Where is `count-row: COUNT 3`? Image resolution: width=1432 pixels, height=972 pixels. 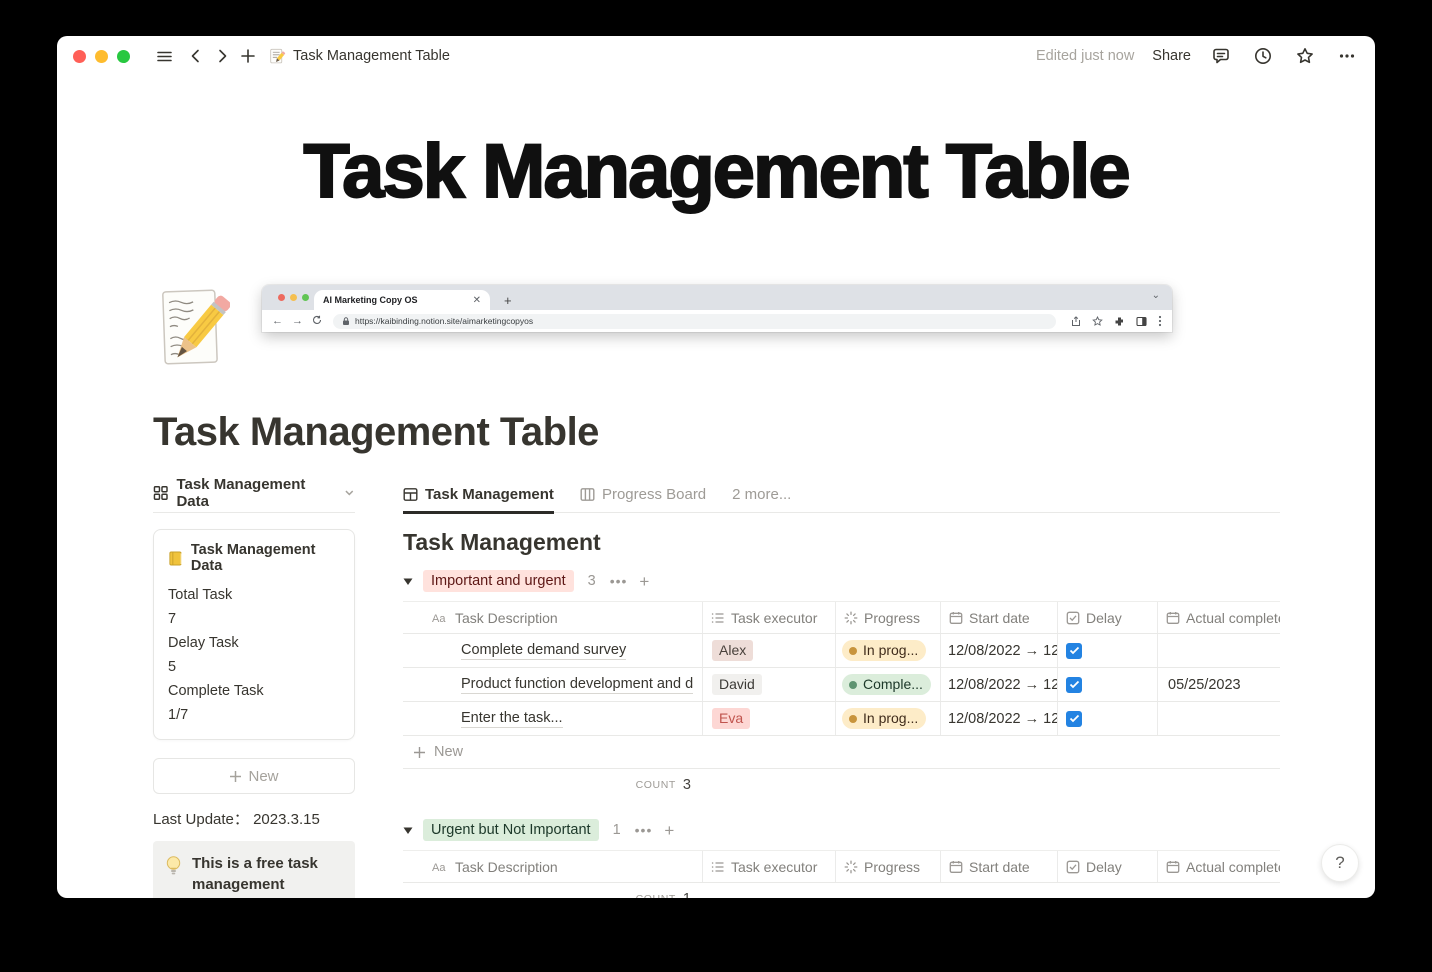 count-row: COUNT 3 is located at coordinates (547, 785).